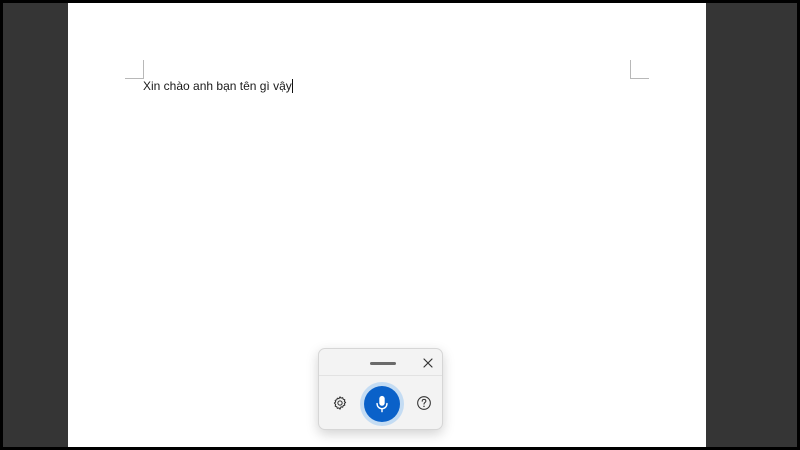 The width and height of the screenshot is (800, 450). I want to click on close-button, so click(428, 363).